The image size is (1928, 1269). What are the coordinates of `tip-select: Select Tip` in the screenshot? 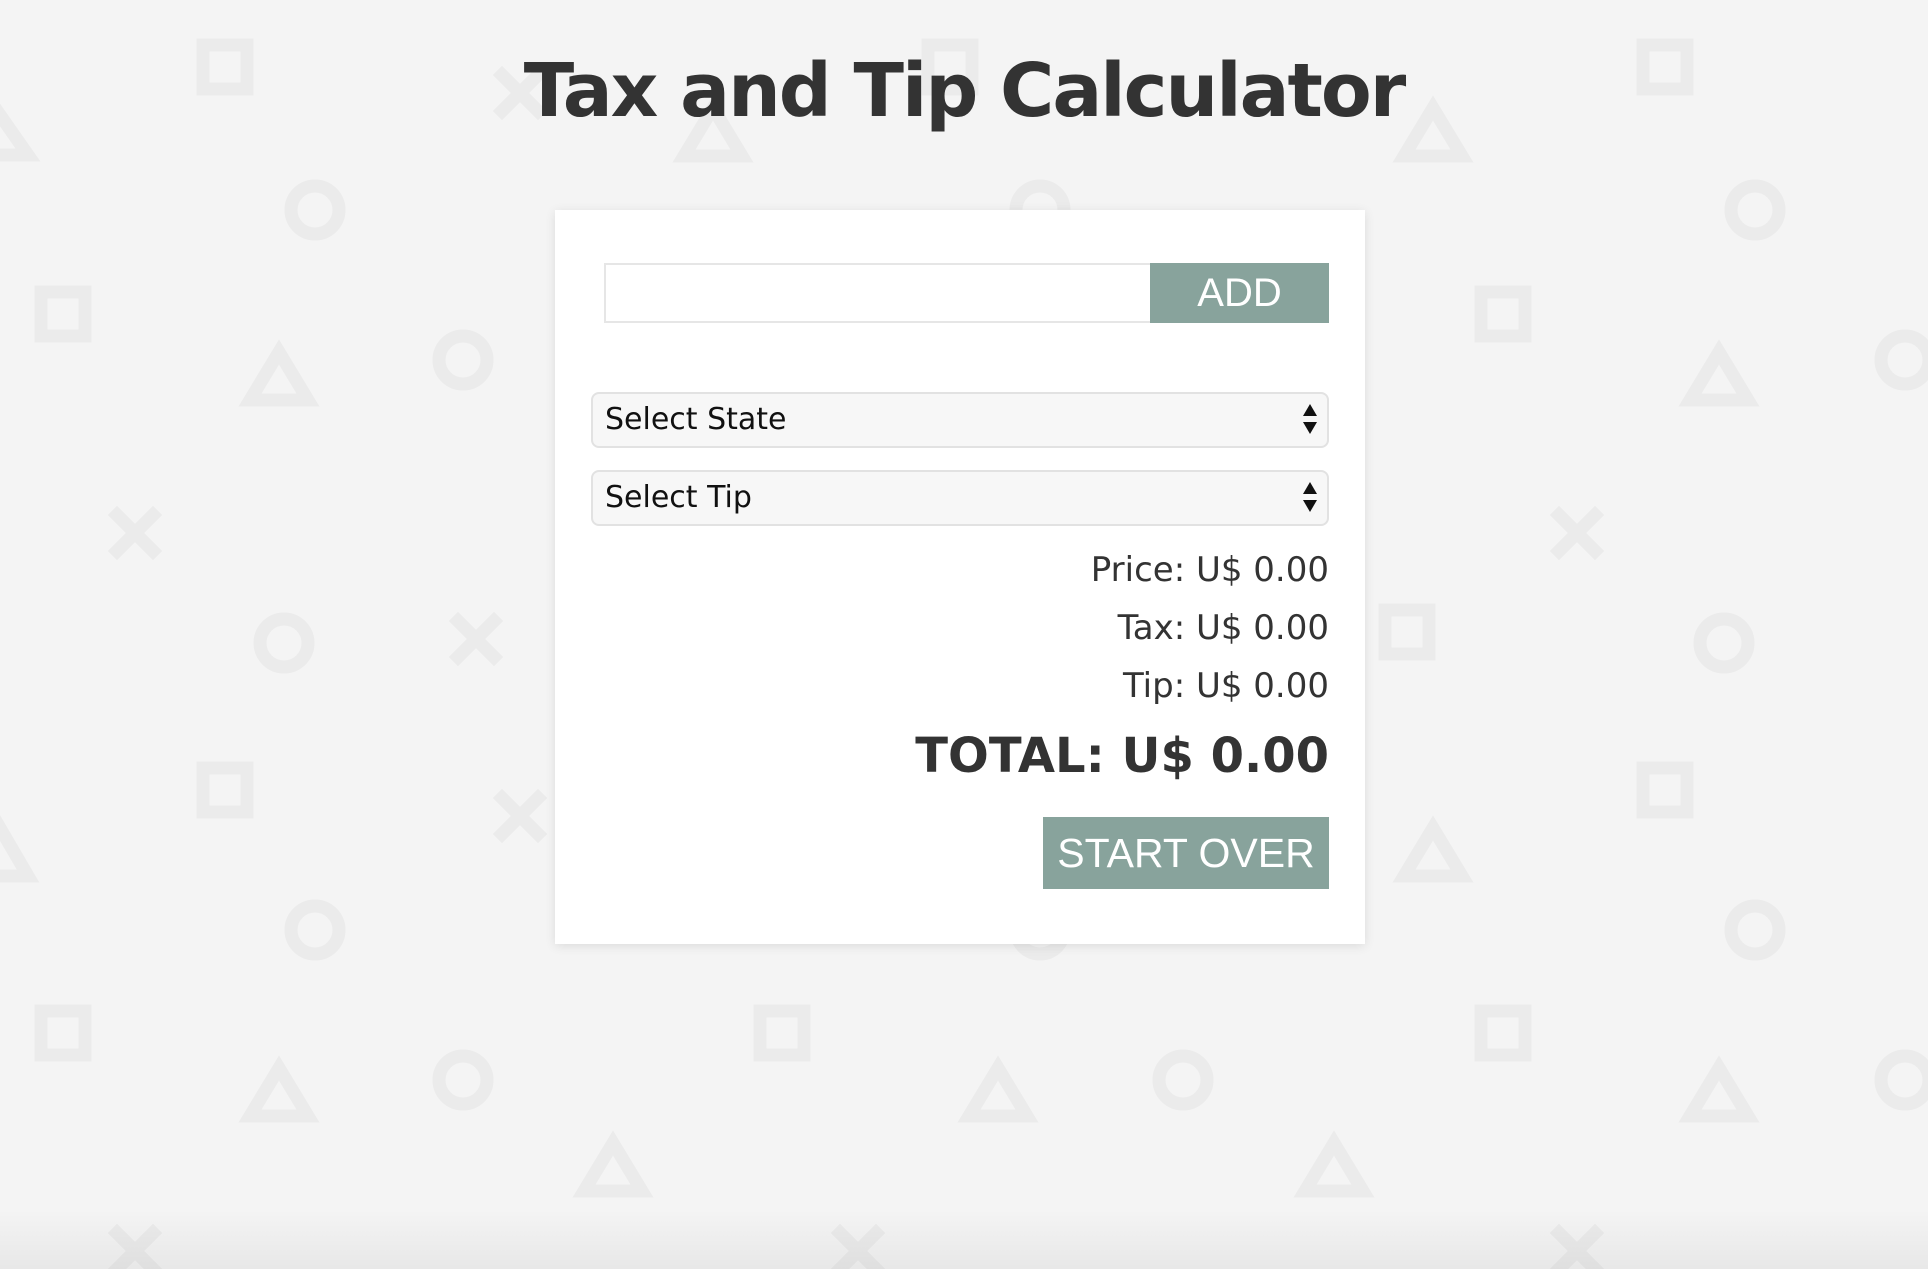 It's located at (960, 498).